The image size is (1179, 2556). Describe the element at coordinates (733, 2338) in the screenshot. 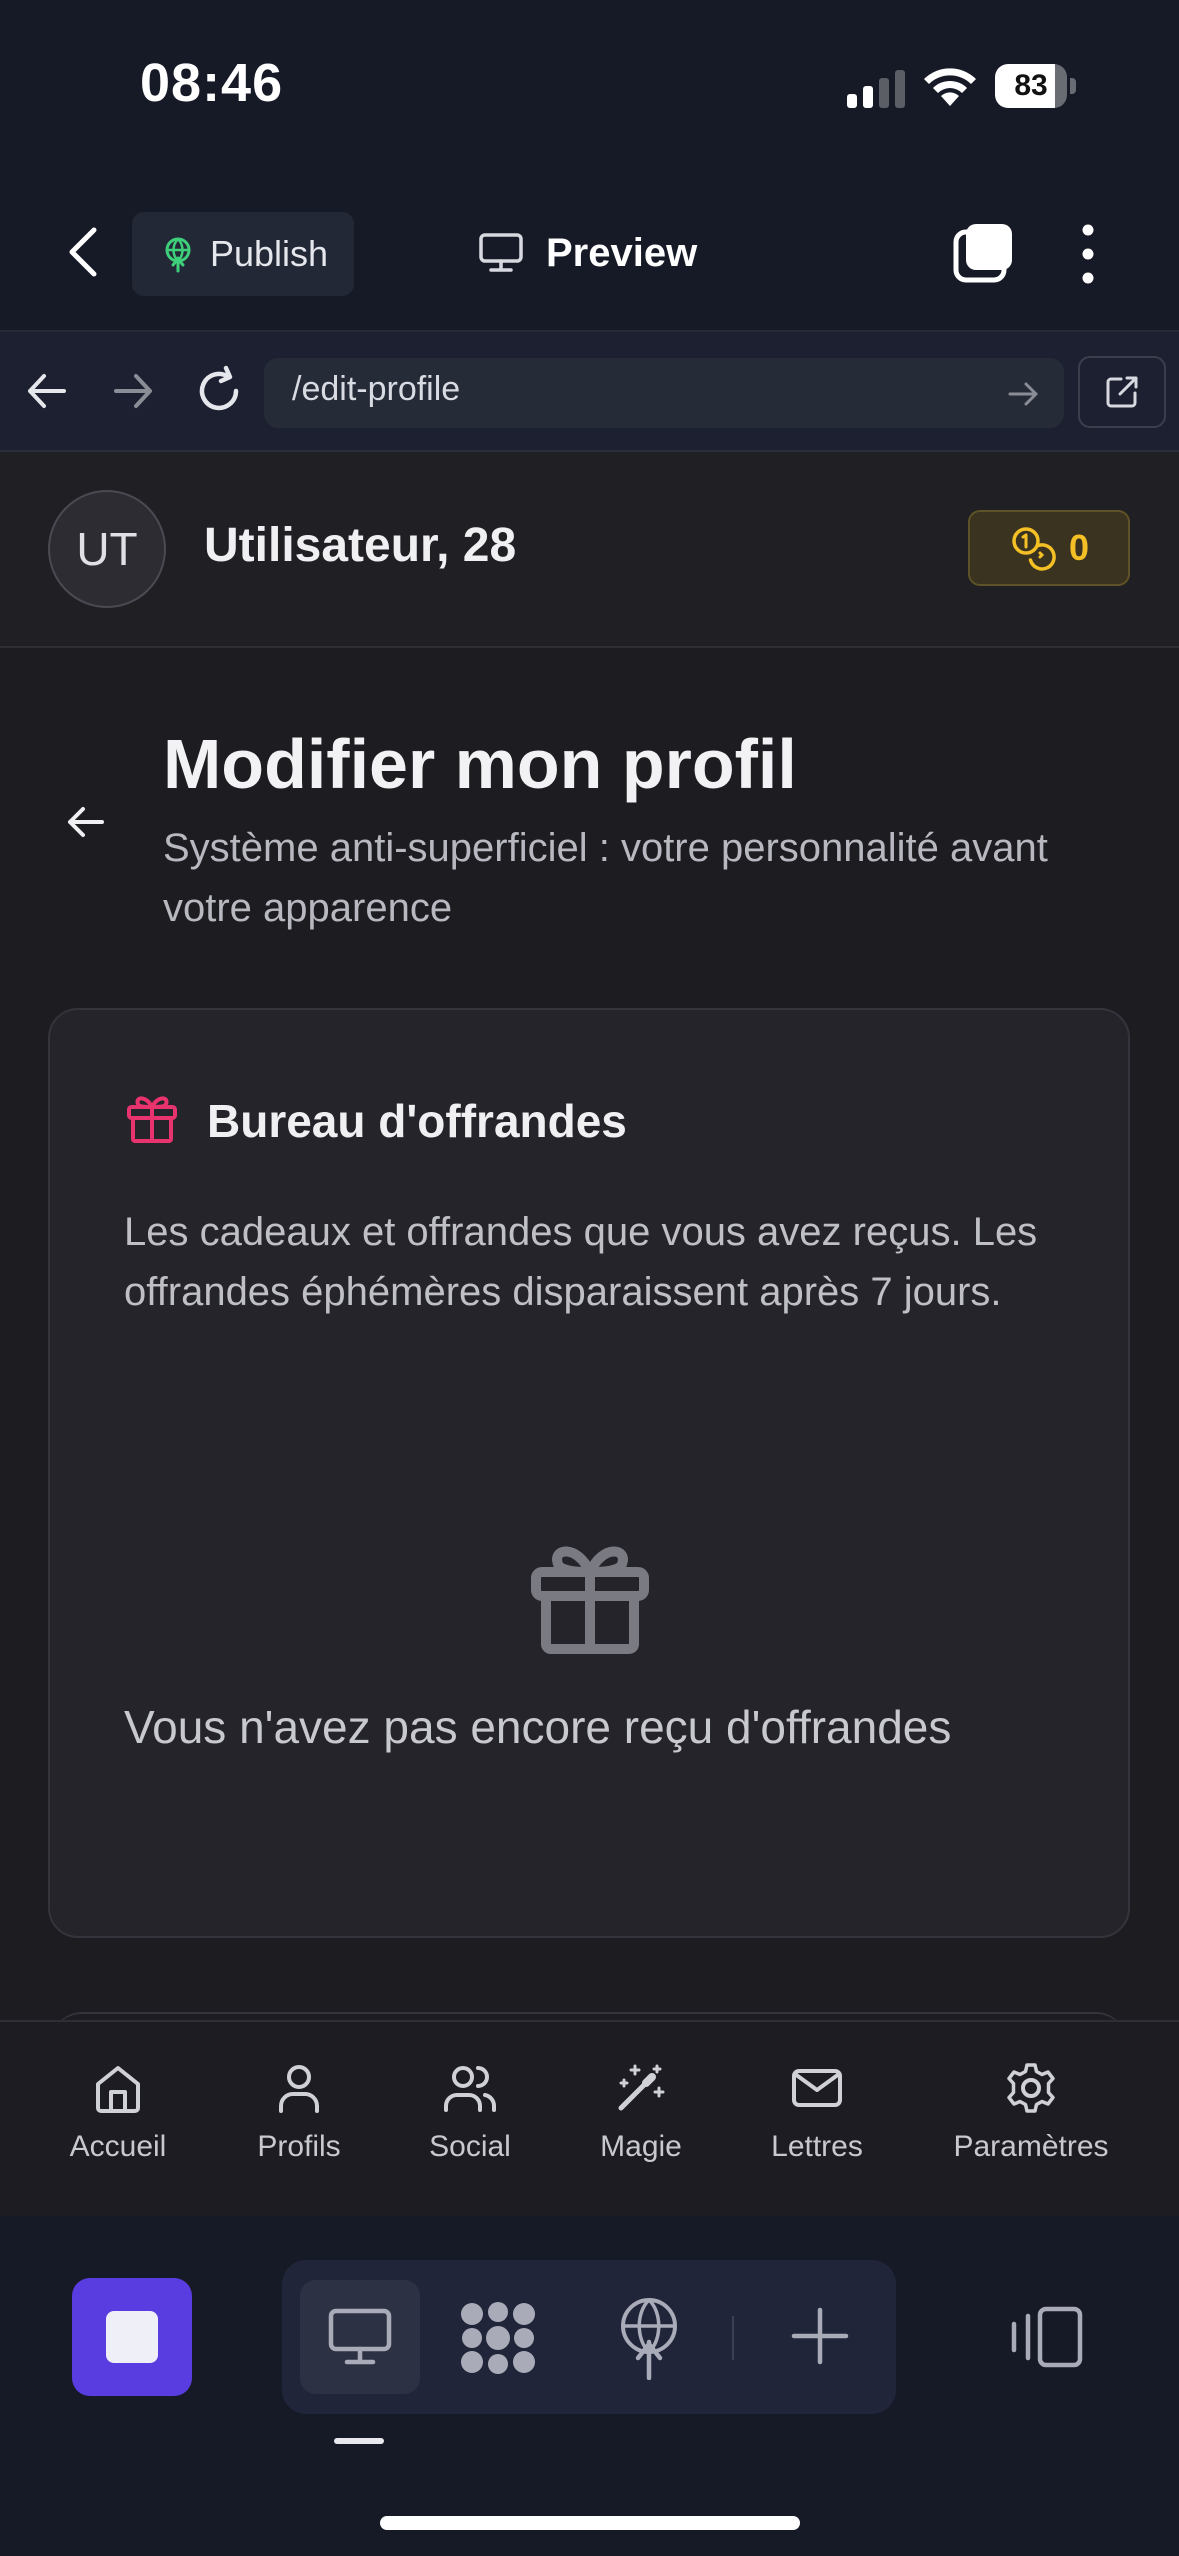

I see `toolbar-divider` at that location.